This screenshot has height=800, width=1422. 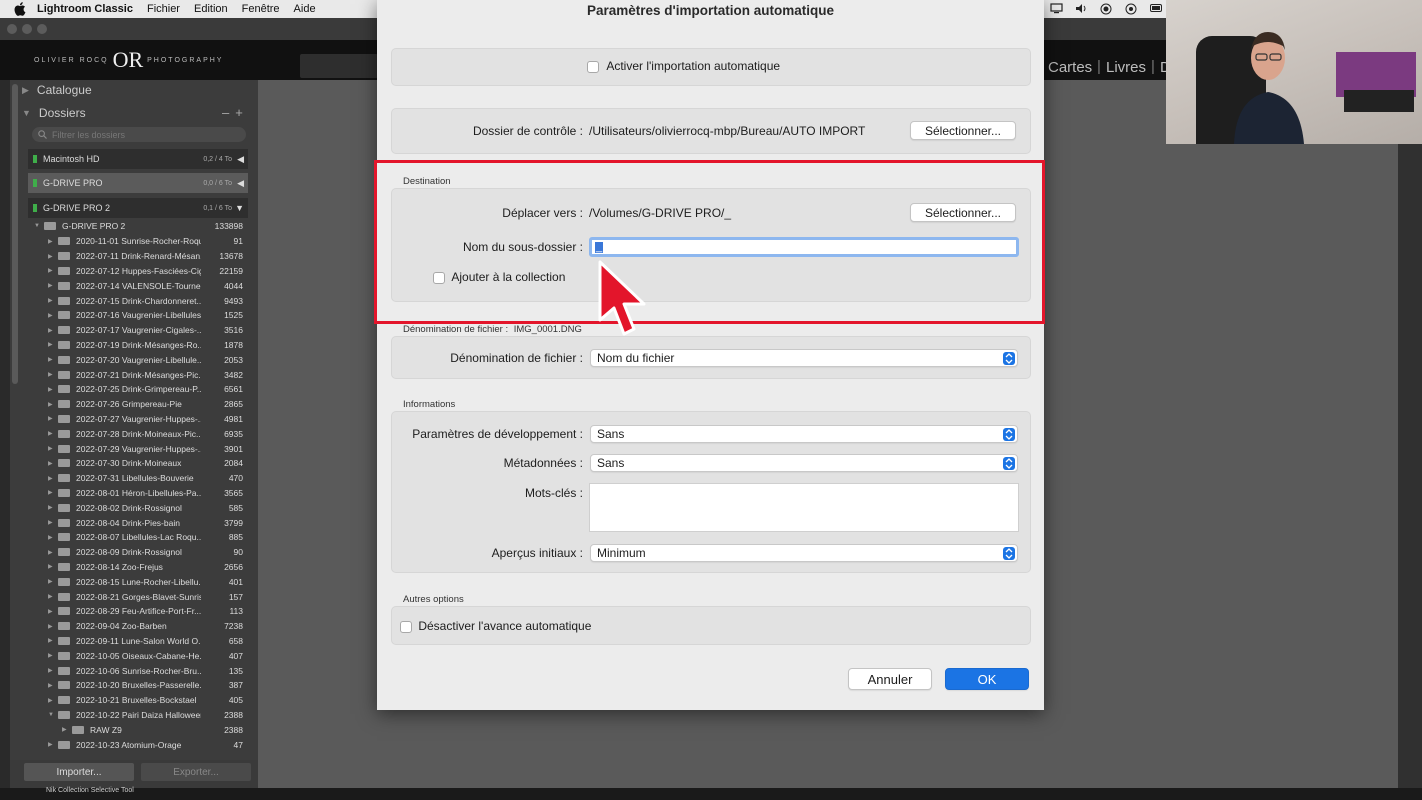 What do you see at coordinates (137, 90) in the screenshot?
I see `catalogue-header: ▶ Catalogue` at bounding box center [137, 90].